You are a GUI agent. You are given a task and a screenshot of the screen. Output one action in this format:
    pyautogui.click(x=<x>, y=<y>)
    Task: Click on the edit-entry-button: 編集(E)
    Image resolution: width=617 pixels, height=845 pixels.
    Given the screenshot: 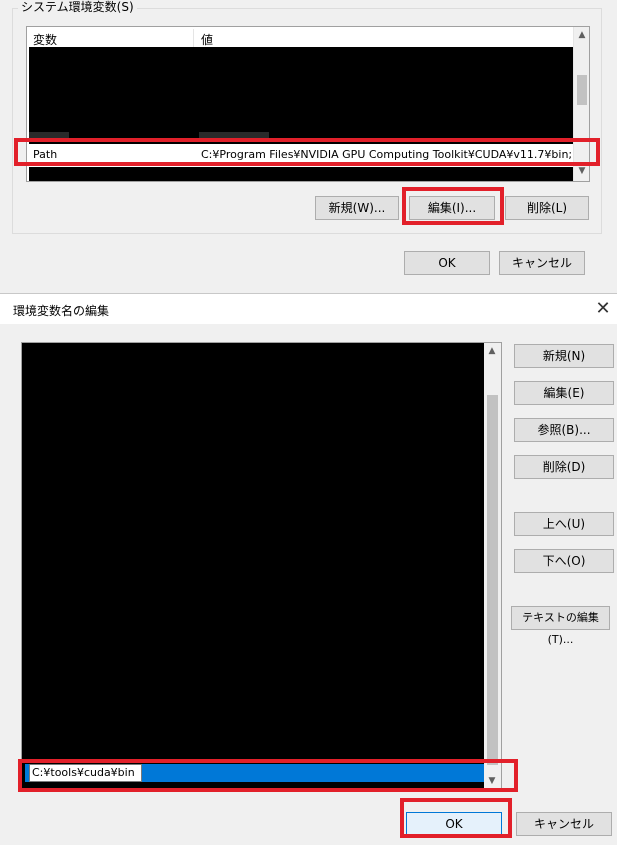 What is the action you would take?
    pyautogui.click(x=564, y=393)
    